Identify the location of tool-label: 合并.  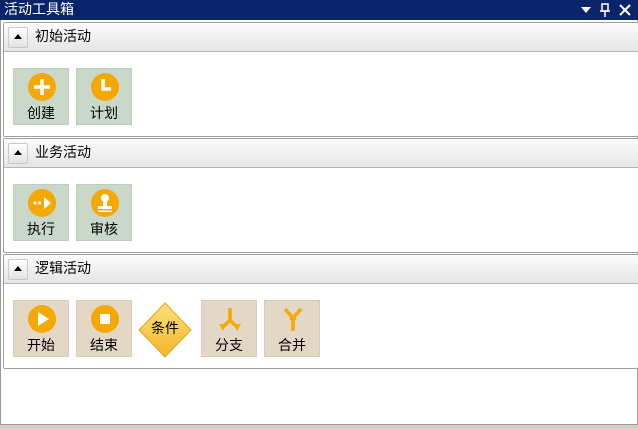
(292, 346).